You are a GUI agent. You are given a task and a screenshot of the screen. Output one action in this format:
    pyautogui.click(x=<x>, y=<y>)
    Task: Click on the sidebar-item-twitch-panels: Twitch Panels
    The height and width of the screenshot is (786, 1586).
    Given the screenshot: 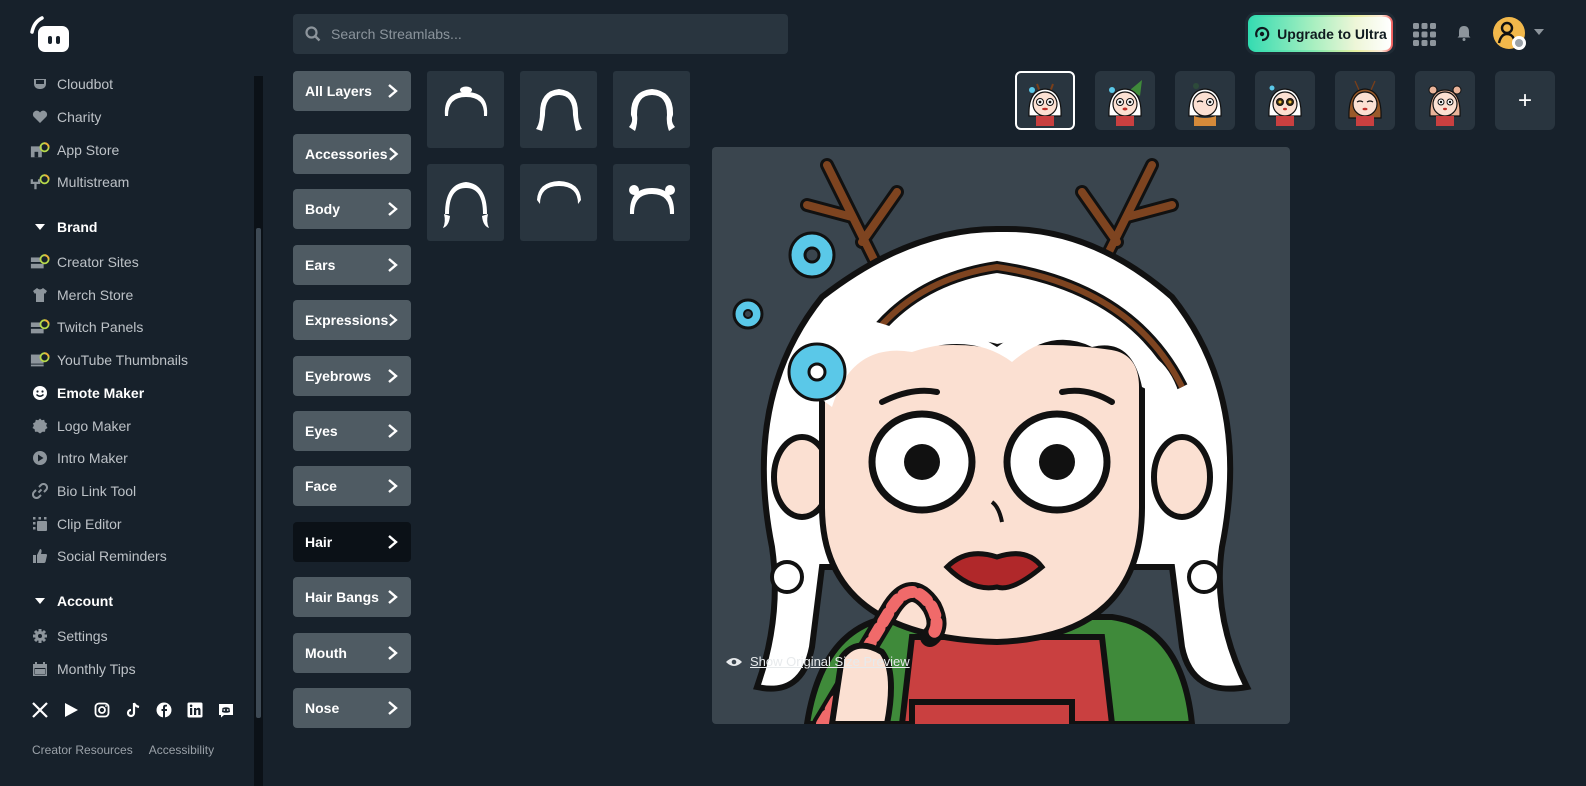 What is the action you would take?
    pyautogui.click(x=140, y=327)
    